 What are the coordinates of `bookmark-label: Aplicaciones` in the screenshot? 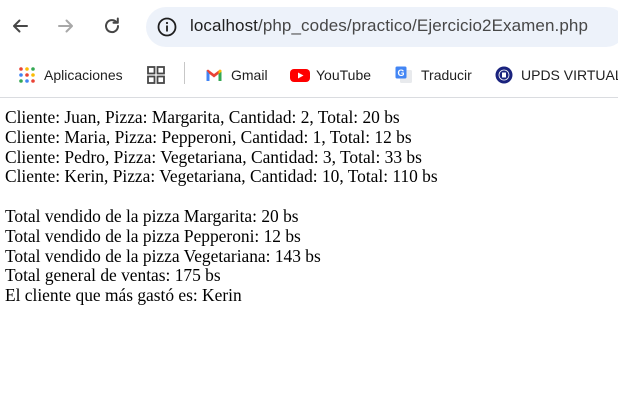 It's located at (83, 75).